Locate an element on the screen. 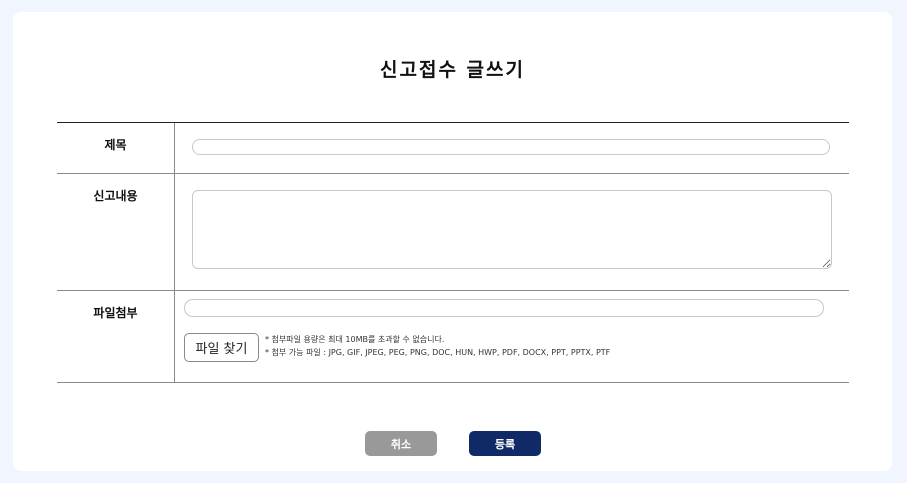 This screenshot has width=907, height=483. file-label: 파일첨부 is located at coordinates (116, 336).